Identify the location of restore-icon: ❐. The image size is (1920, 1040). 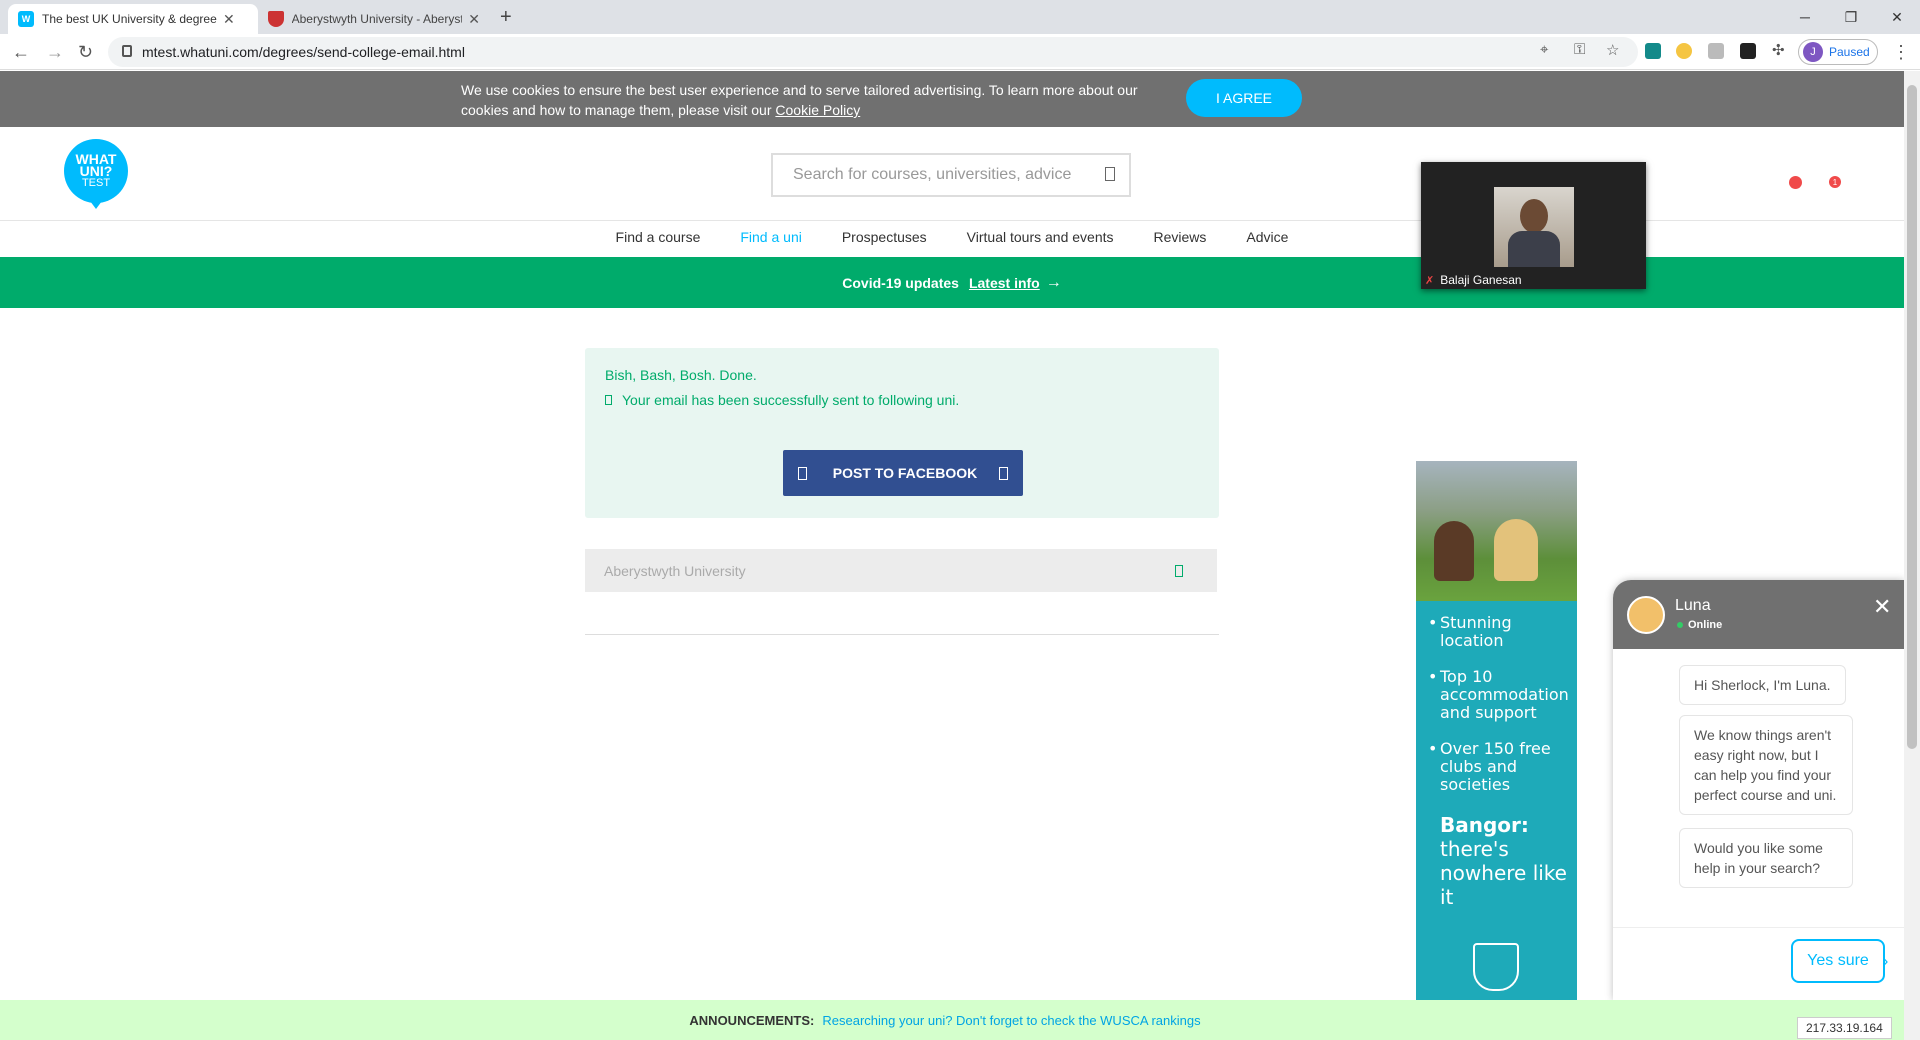
(1851, 17).